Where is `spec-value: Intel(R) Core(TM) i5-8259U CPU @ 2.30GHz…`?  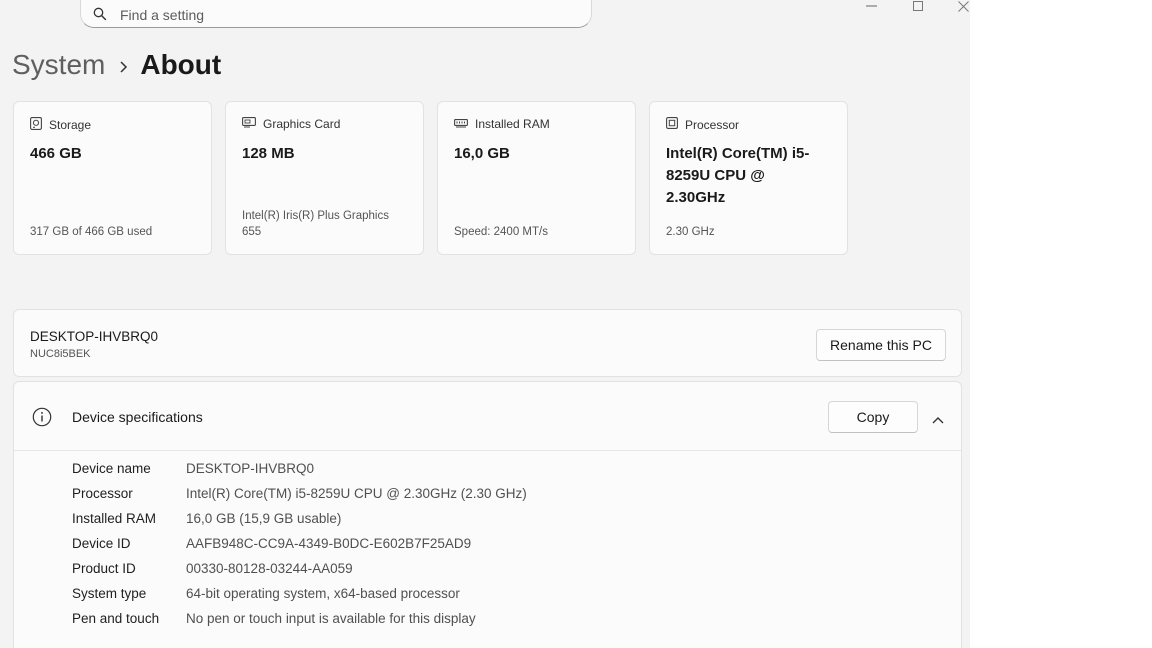 spec-value: Intel(R) Core(TM) i5-8259U CPU @ 2.30GHz… is located at coordinates (356, 493).